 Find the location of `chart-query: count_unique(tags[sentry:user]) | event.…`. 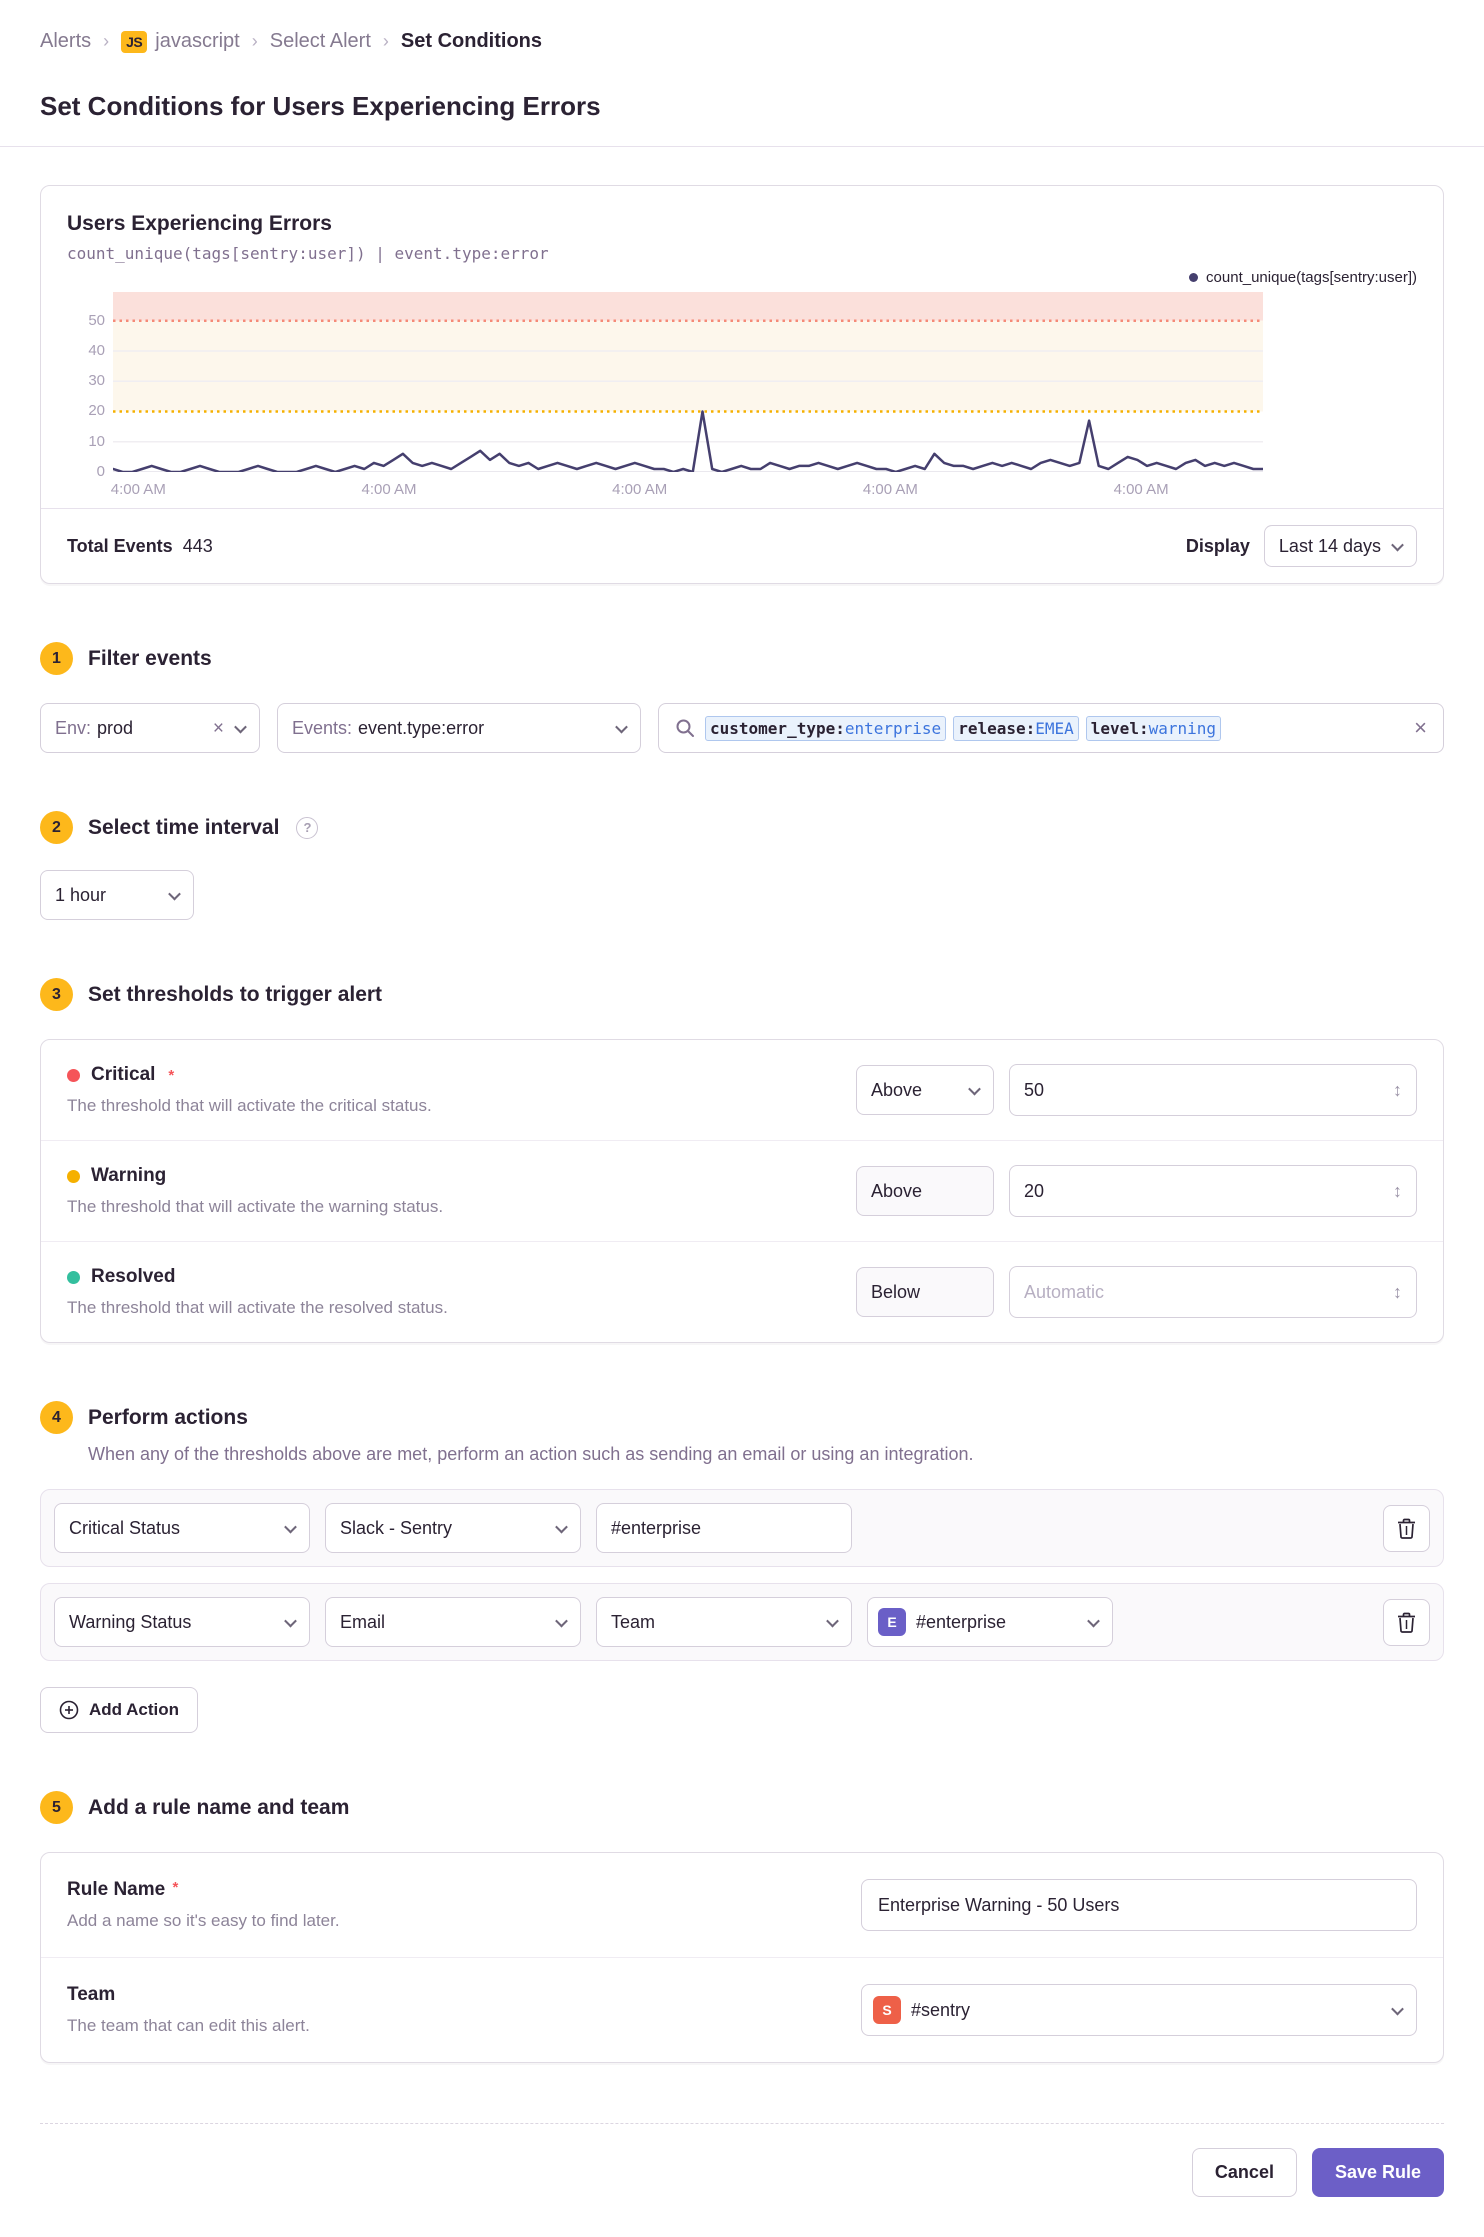

chart-query: count_unique(tags[sentry:user]) | event.… is located at coordinates (308, 253).